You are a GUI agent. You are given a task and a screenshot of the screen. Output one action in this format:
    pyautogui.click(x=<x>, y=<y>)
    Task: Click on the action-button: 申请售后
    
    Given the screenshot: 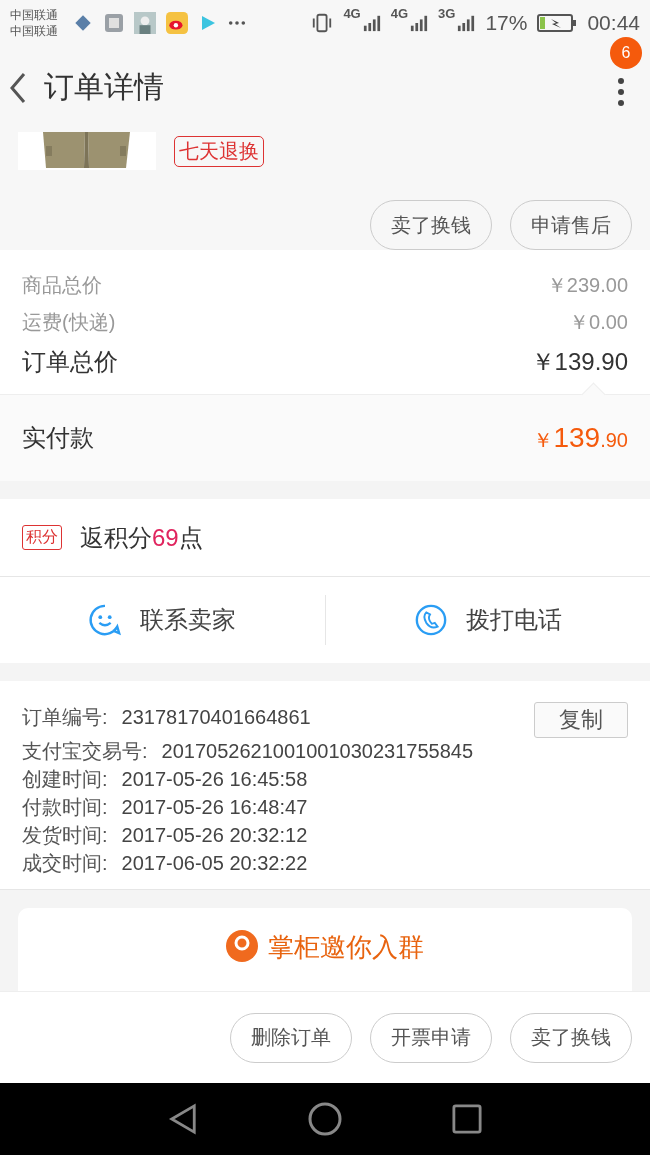 What is the action you would take?
    pyautogui.click(x=571, y=225)
    